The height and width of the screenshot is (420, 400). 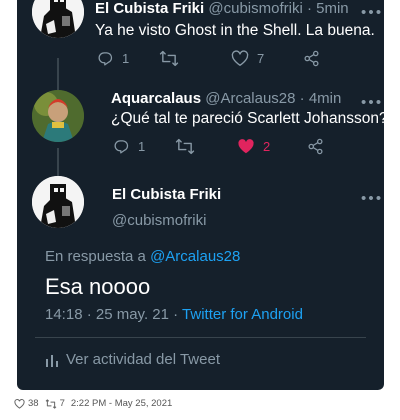 I want to click on tweet-actions: 1 2, so click(x=218, y=146).